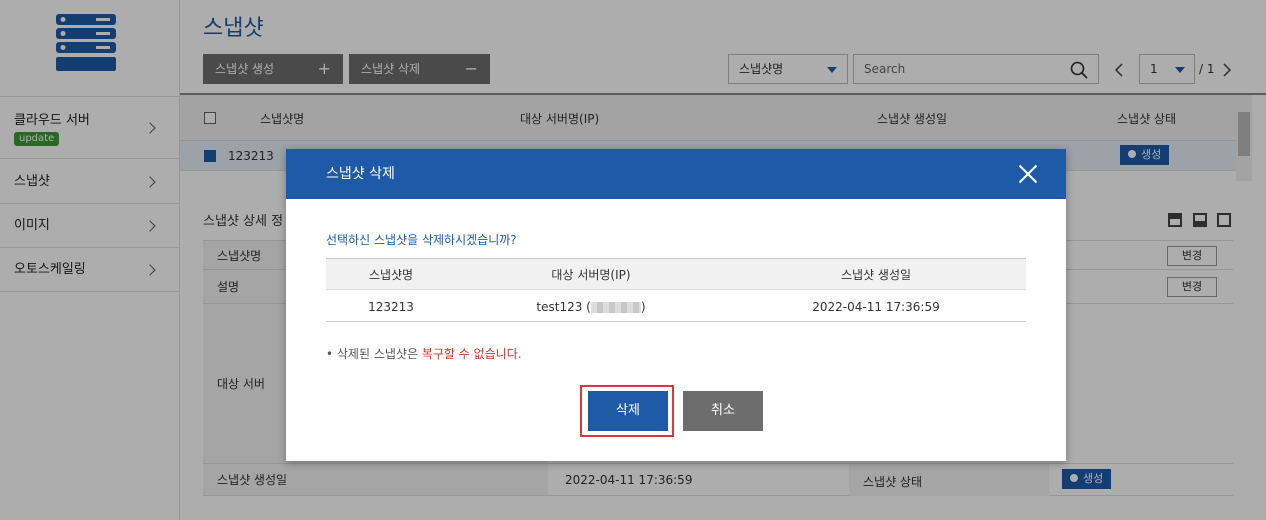 This screenshot has height=520, width=1266. I want to click on warning-text: • 삭제된 스냅샷은, so click(374, 354).